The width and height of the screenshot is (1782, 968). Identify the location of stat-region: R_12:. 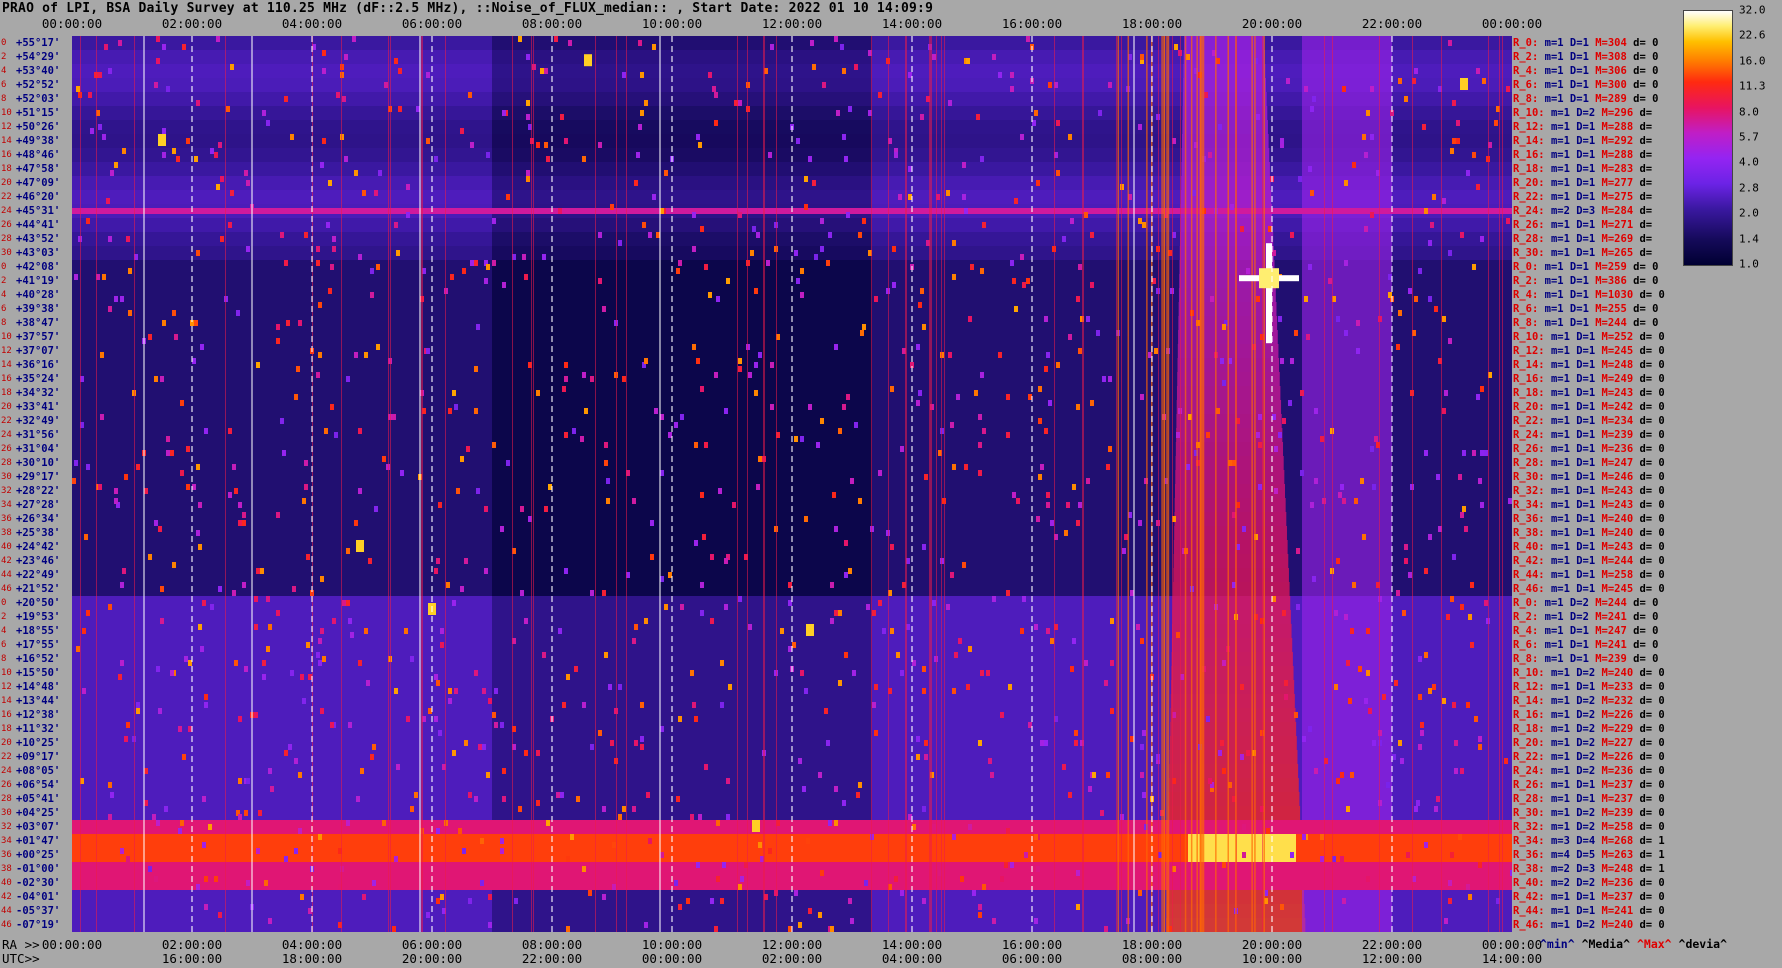
(1529, 127).